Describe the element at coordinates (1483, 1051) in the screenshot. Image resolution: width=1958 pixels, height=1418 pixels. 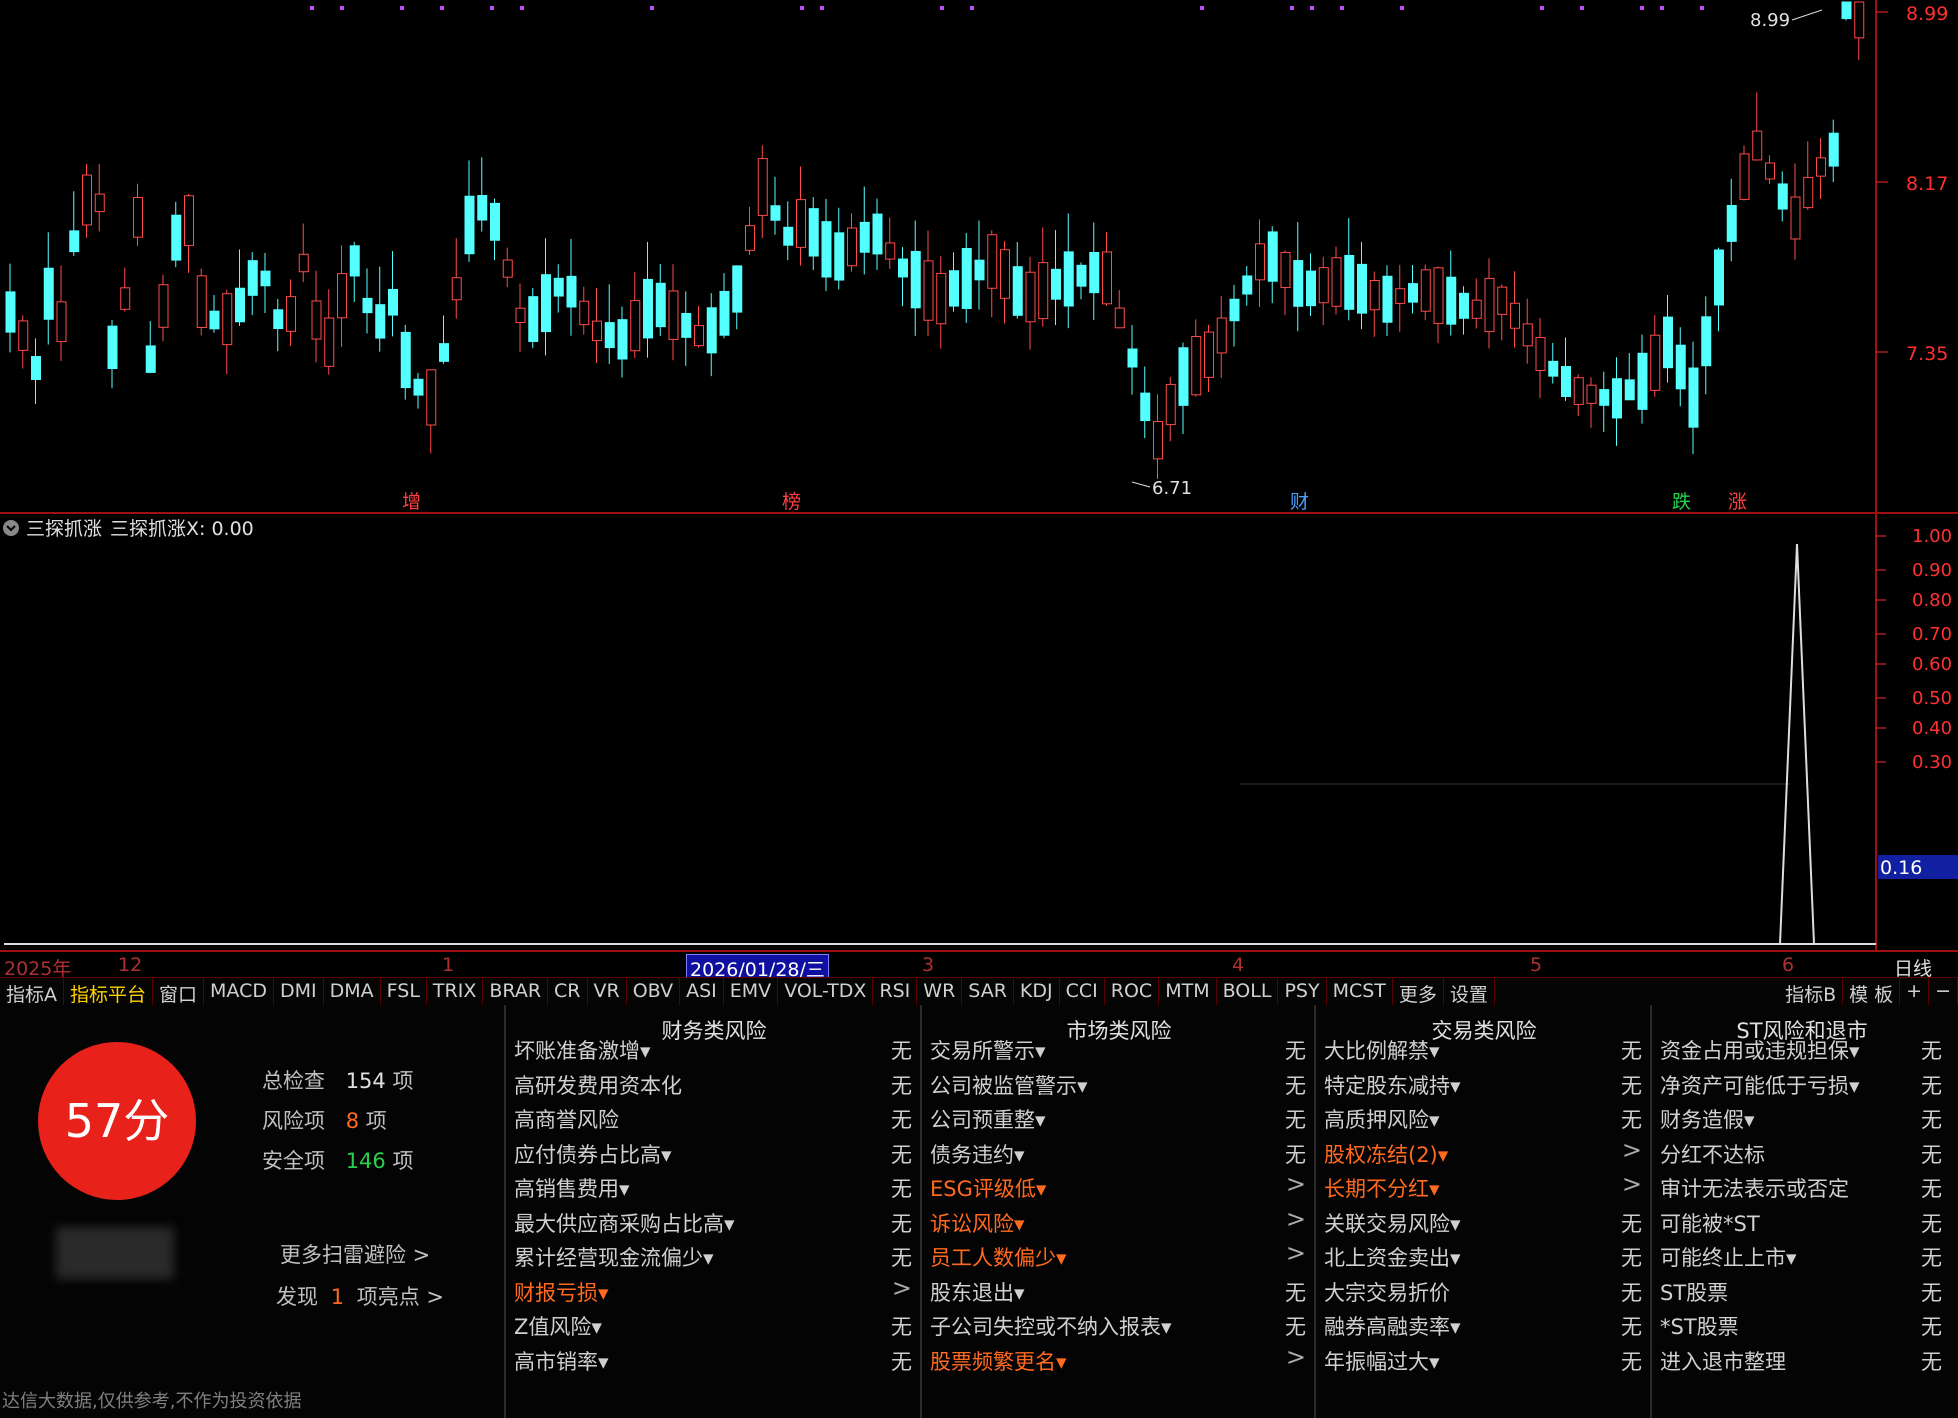
I see `risk-row: 大比例解禁▾ 无` at that location.